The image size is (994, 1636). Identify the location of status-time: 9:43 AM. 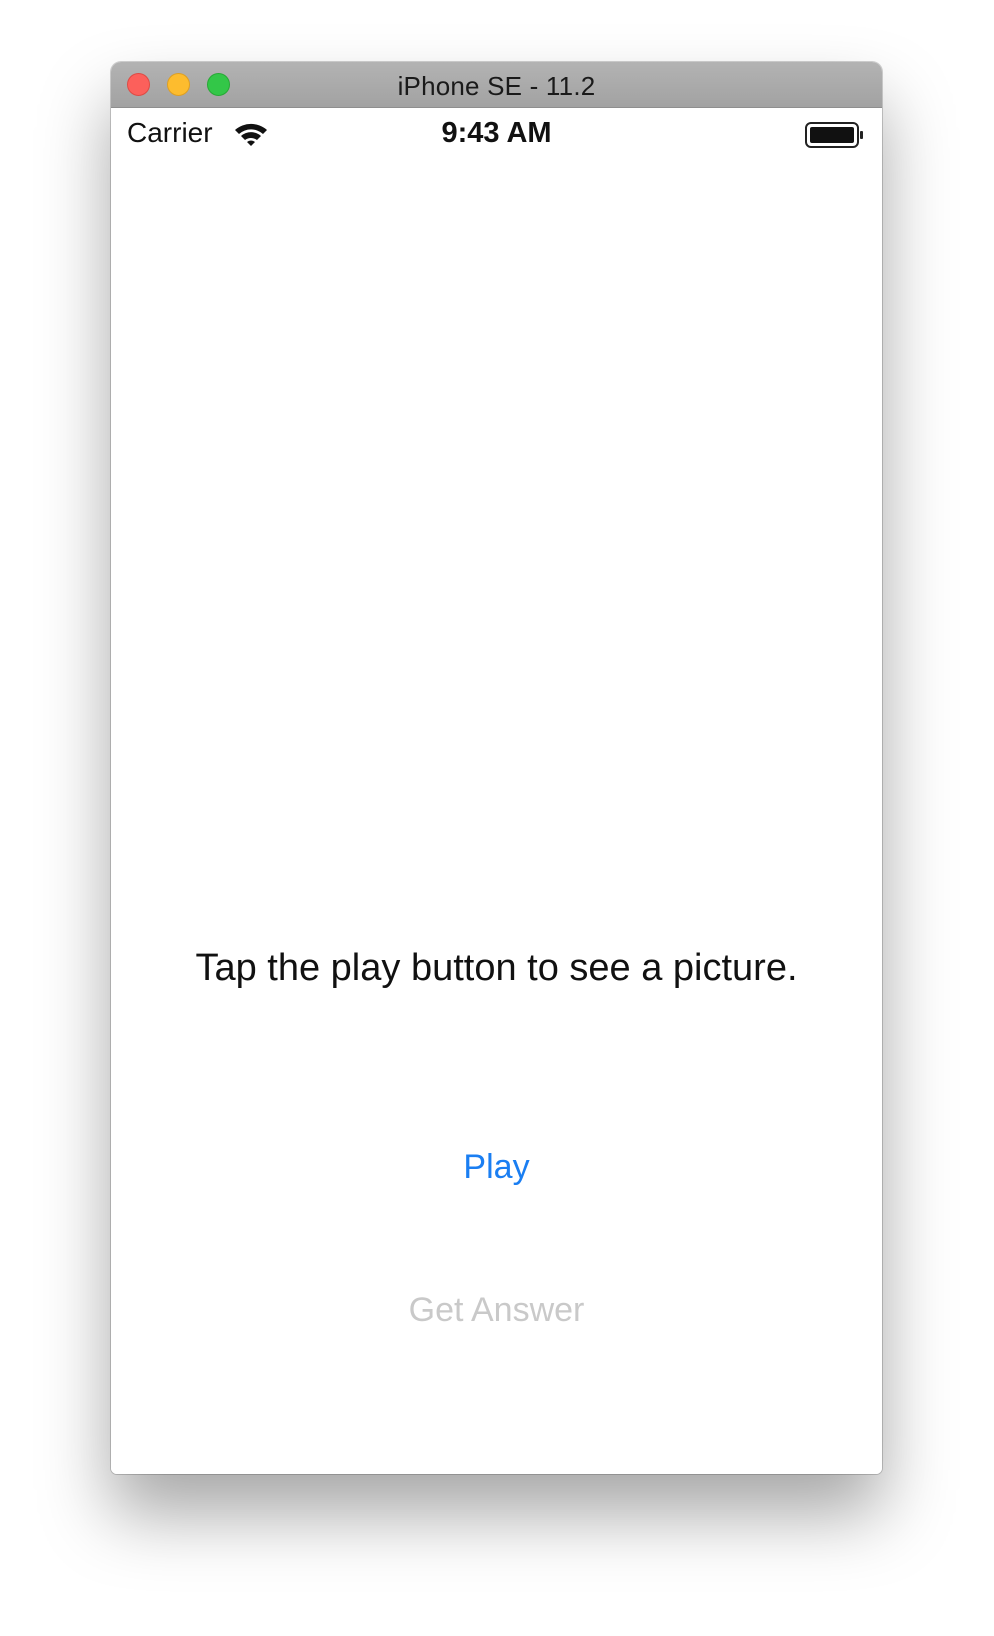
(496, 133).